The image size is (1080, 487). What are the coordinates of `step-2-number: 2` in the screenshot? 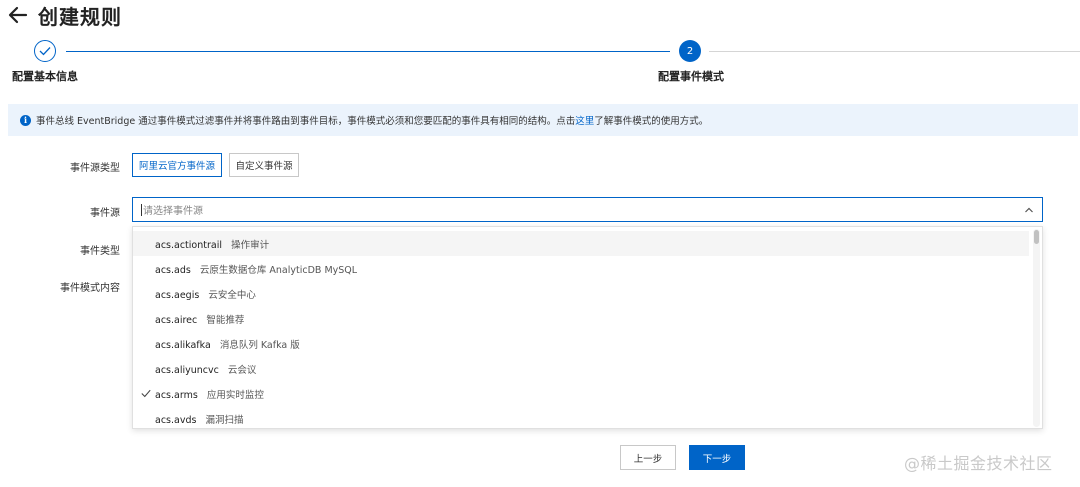 It's located at (690, 51).